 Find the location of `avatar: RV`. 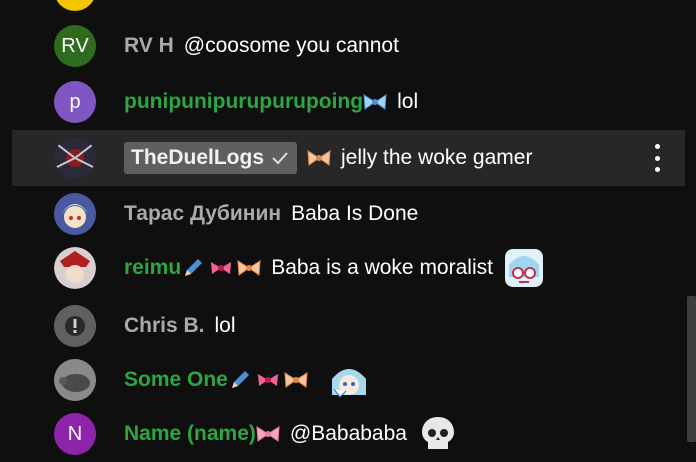

avatar: RV is located at coordinates (75, 46).